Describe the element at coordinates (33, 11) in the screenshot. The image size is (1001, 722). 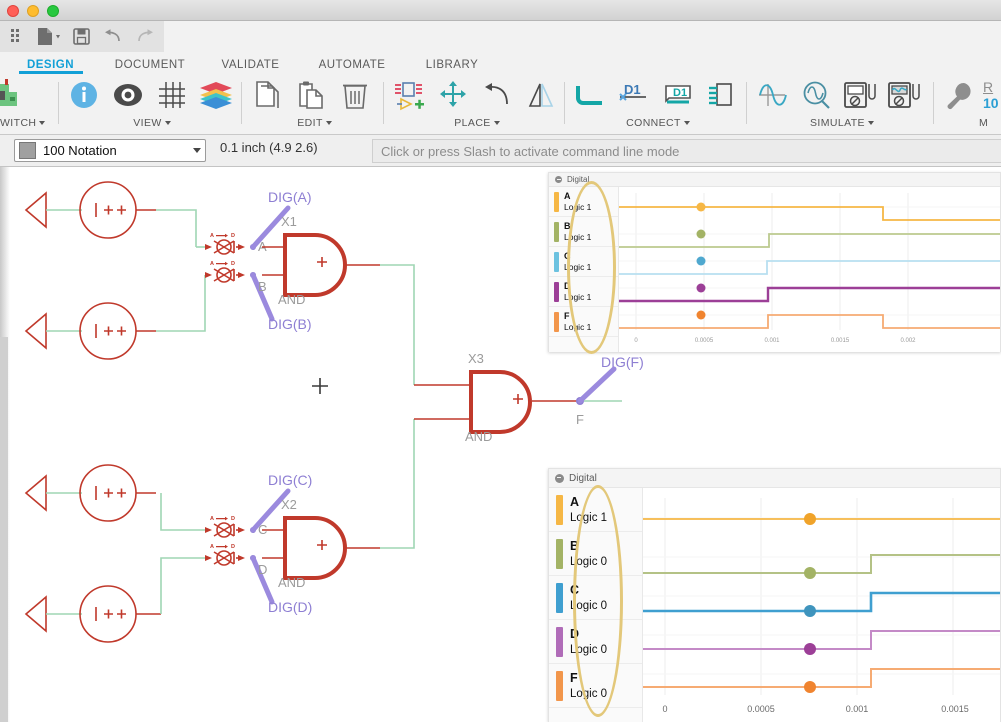
I see `minimize-window-button` at that location.